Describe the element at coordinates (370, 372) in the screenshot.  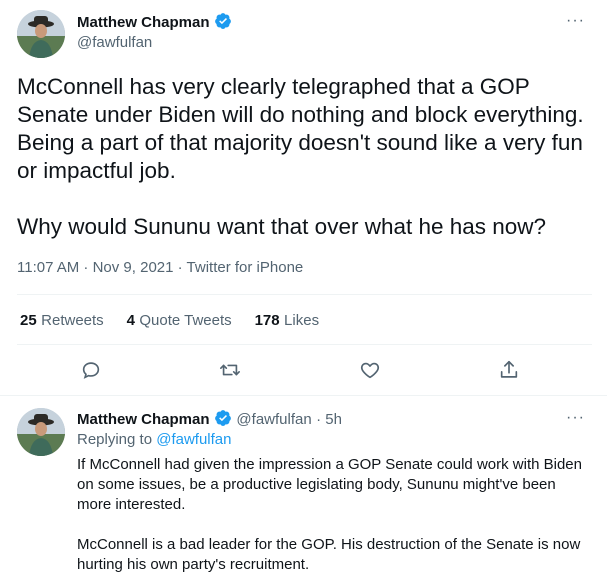
I see `like-icon` at that location.